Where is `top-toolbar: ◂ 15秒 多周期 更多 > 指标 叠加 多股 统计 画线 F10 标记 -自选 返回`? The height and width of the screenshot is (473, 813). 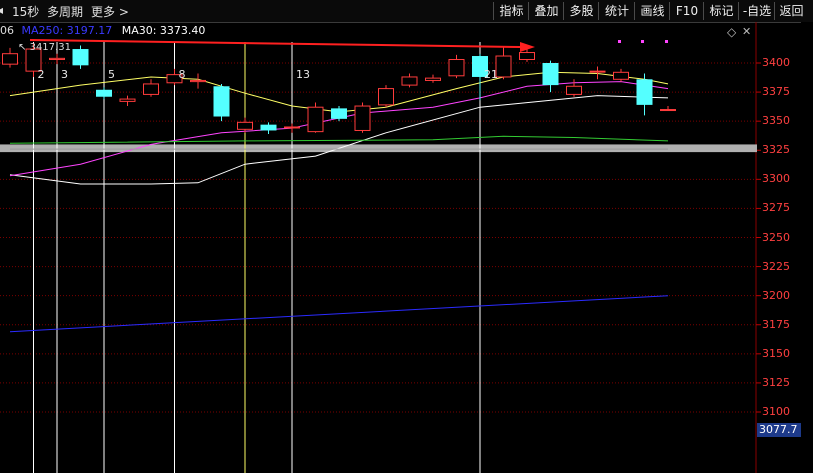
top-toolbar: ◂ 15秒 多周期 更多 > 指标 叠加 多股 统计 画线 F10 标记 -自选 返回 is located at coordinates (406, 11).